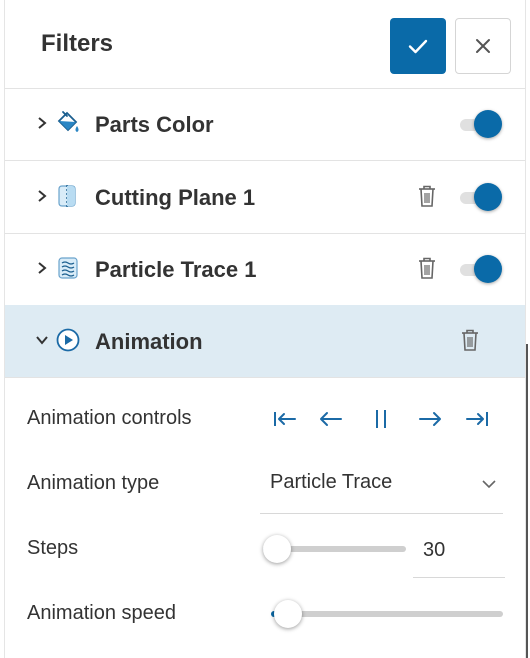  I want to click on background-divider, so click(527, 501).